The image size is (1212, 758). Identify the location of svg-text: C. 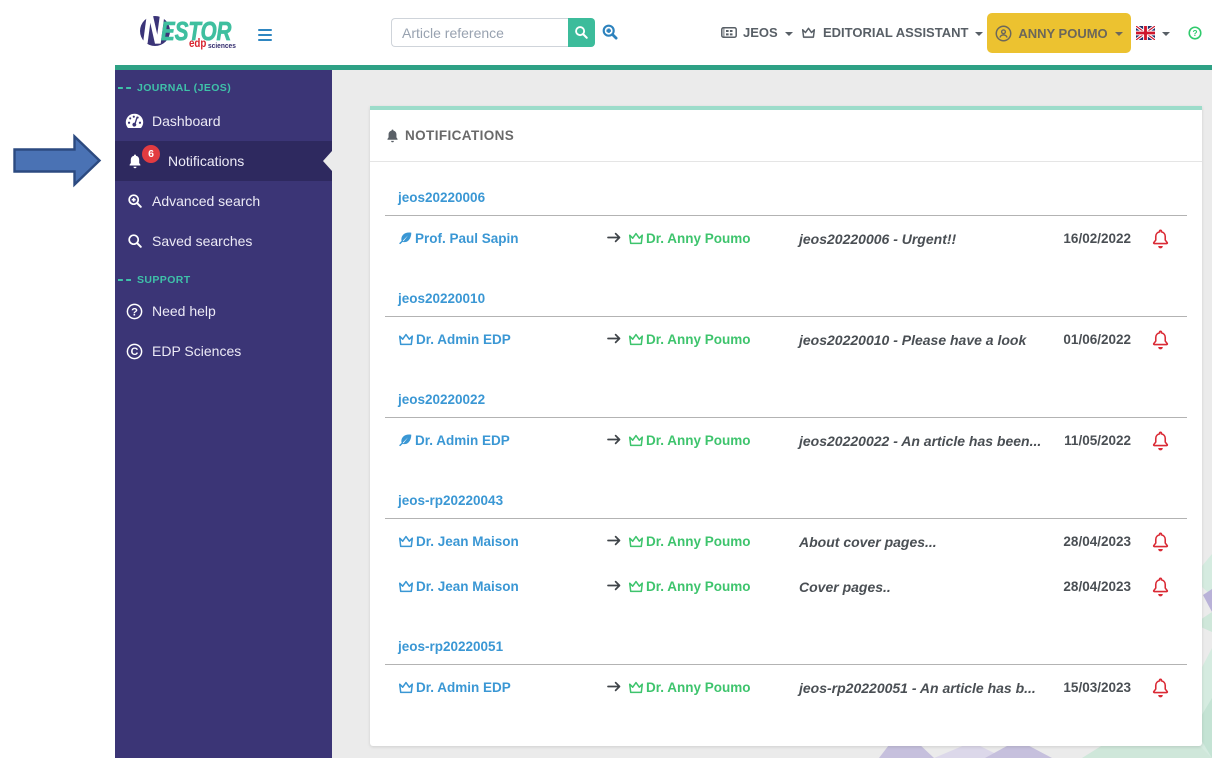
(135, 352).